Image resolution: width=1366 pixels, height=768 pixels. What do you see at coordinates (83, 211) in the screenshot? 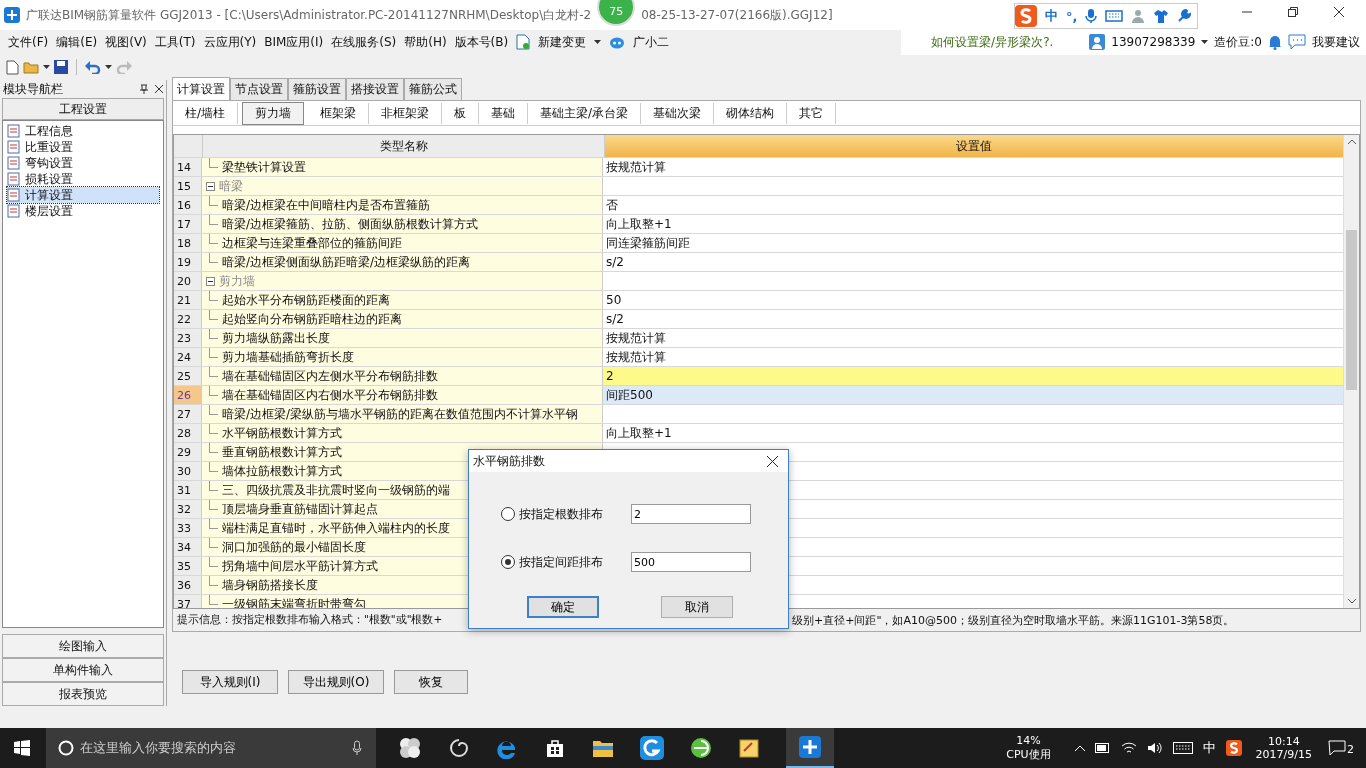
I see `nav-item: 楼层设置` at bounding box center [83, 211].